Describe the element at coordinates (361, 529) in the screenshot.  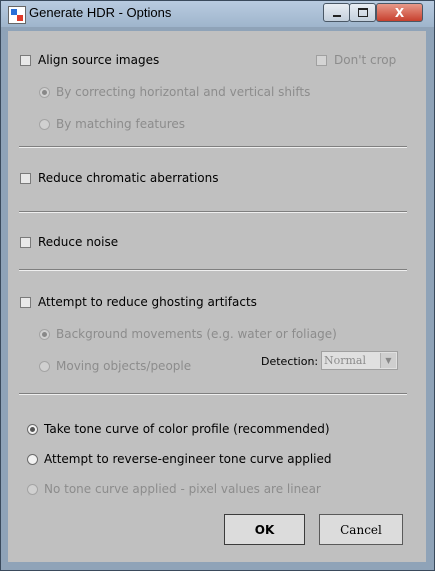
I see `cancel-button: Cancel` at that location.